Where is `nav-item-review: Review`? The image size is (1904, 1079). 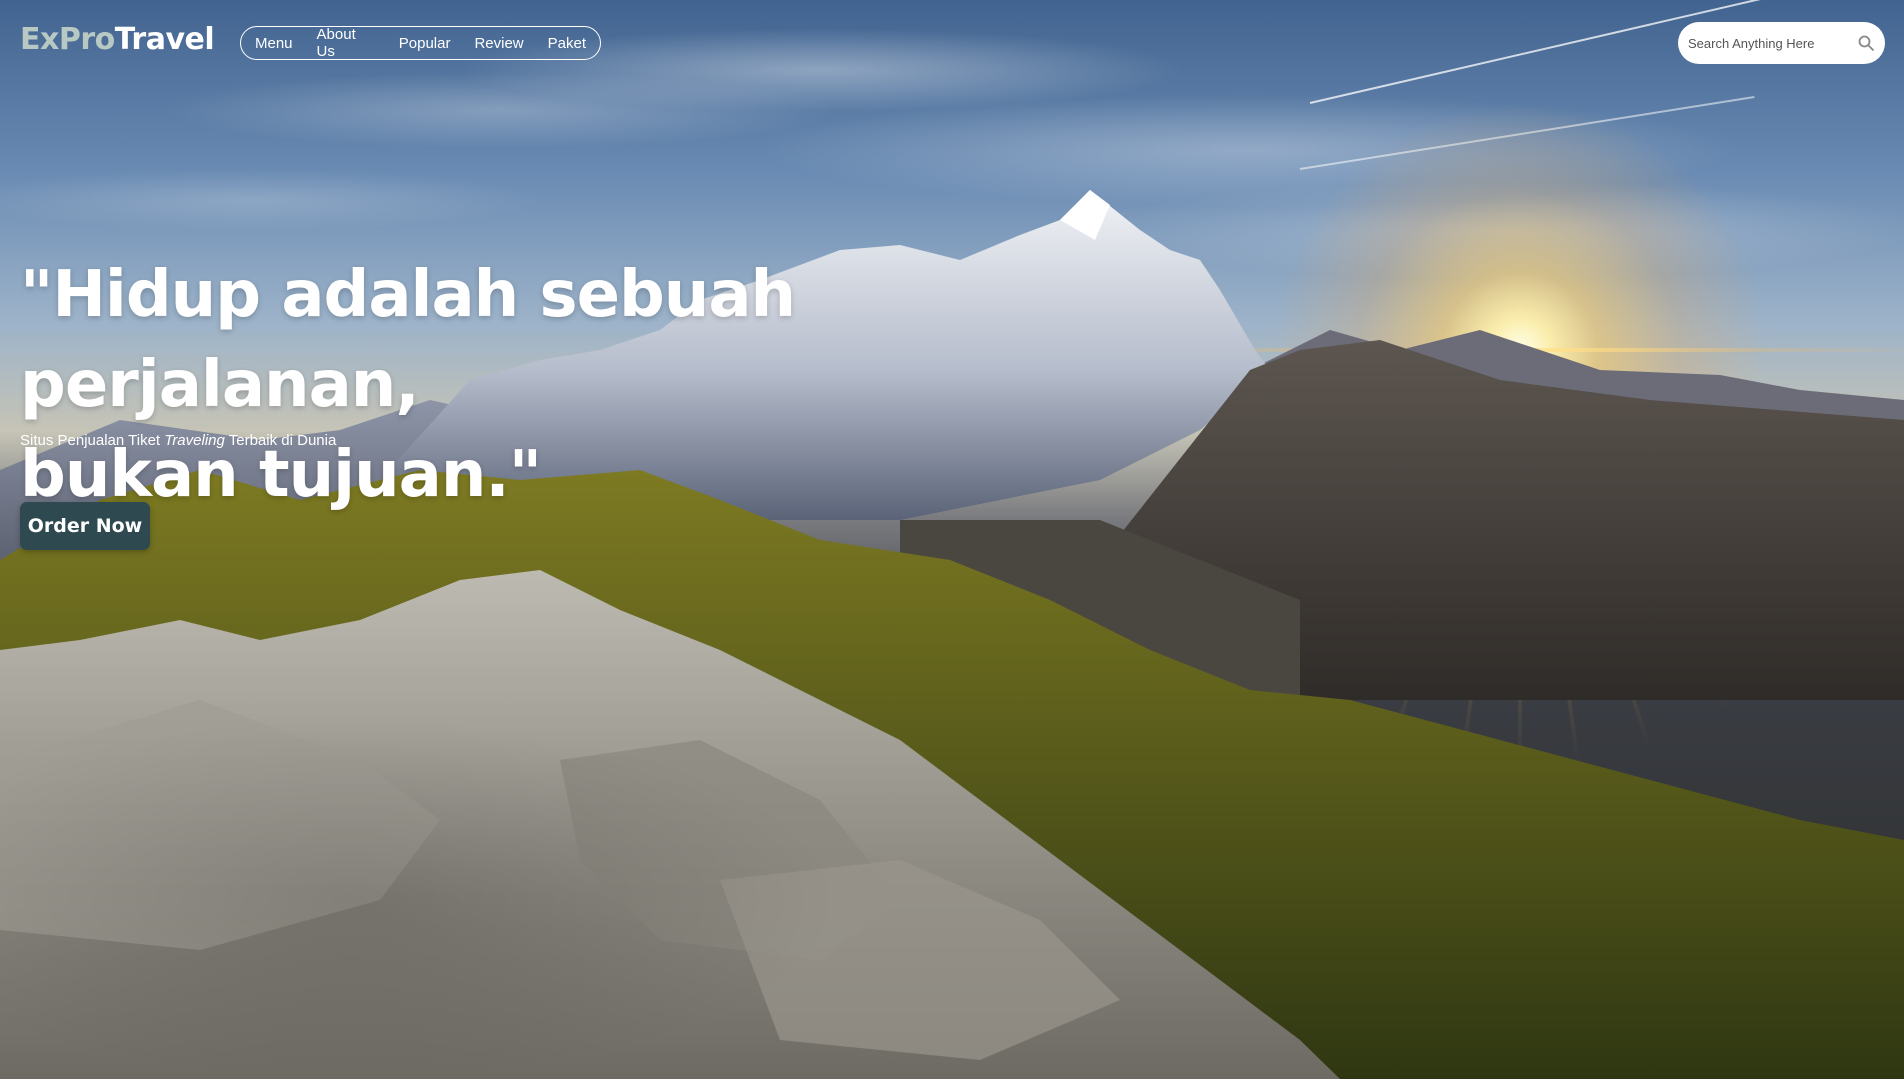 nav-item-review: Review is located at coordinates (498, 43).